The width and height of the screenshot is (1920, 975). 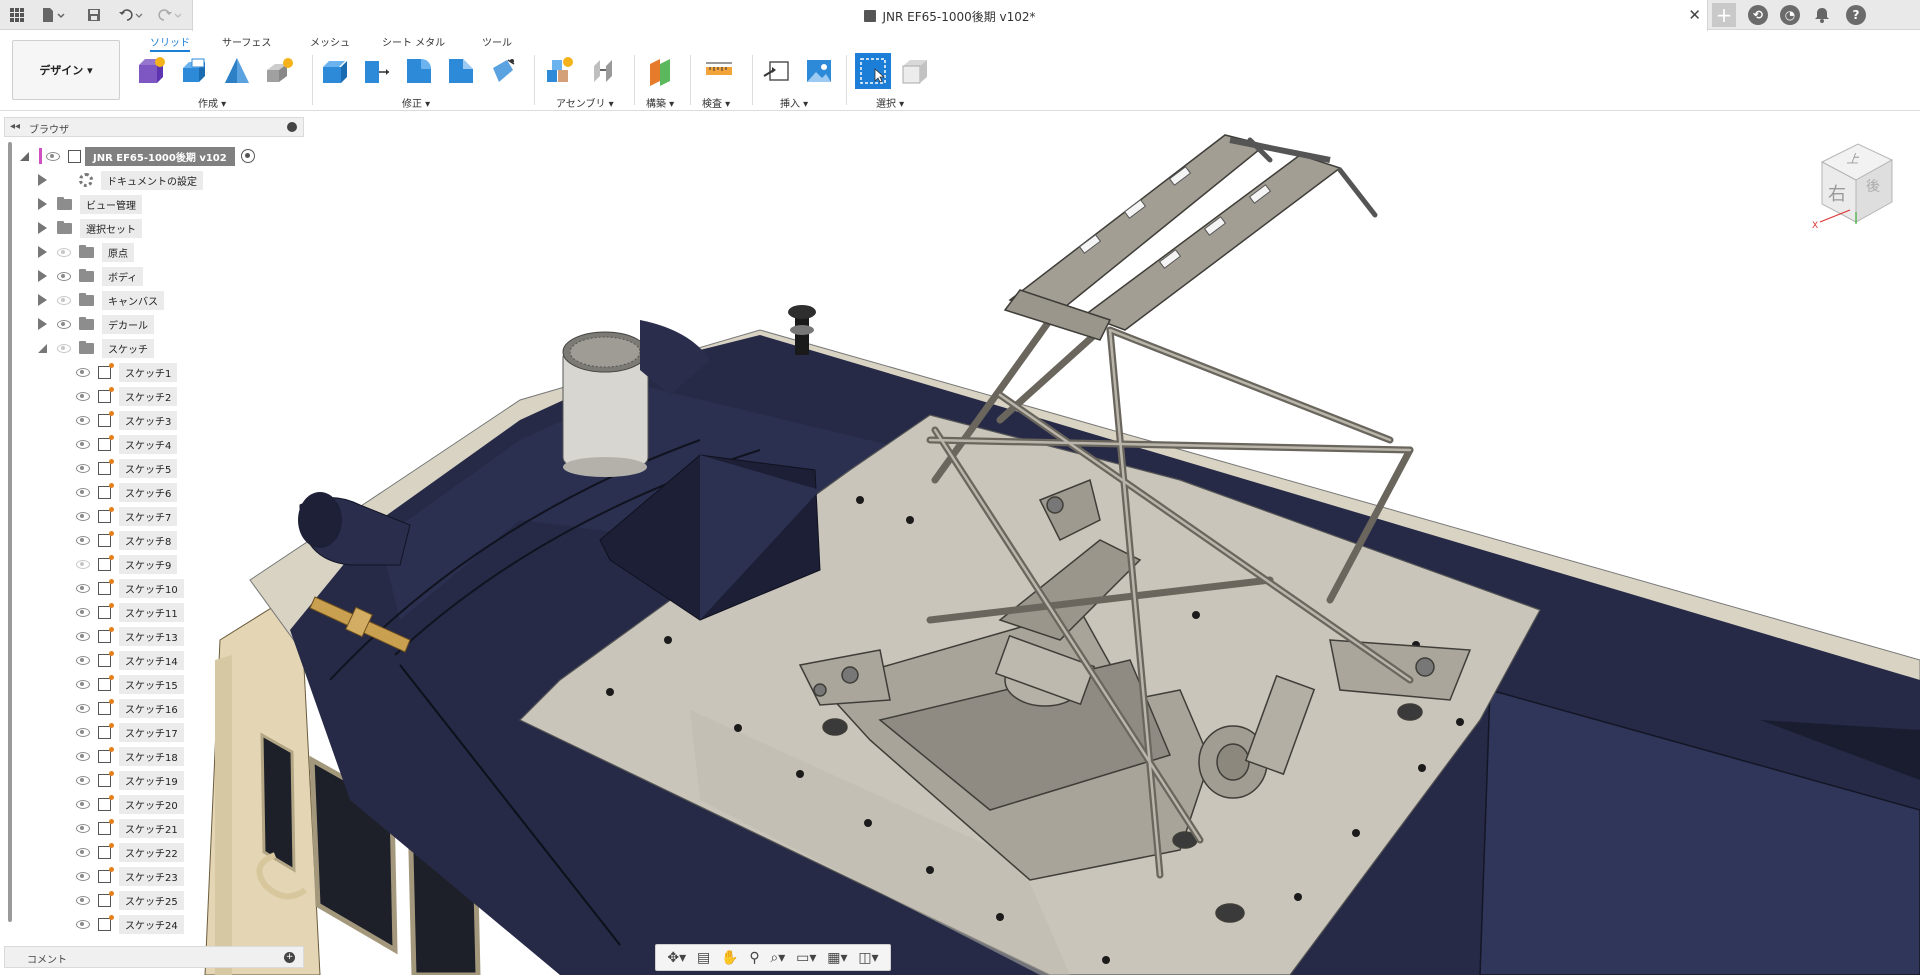 I want to click on chamfer-icon, so click(x=419, y=71).